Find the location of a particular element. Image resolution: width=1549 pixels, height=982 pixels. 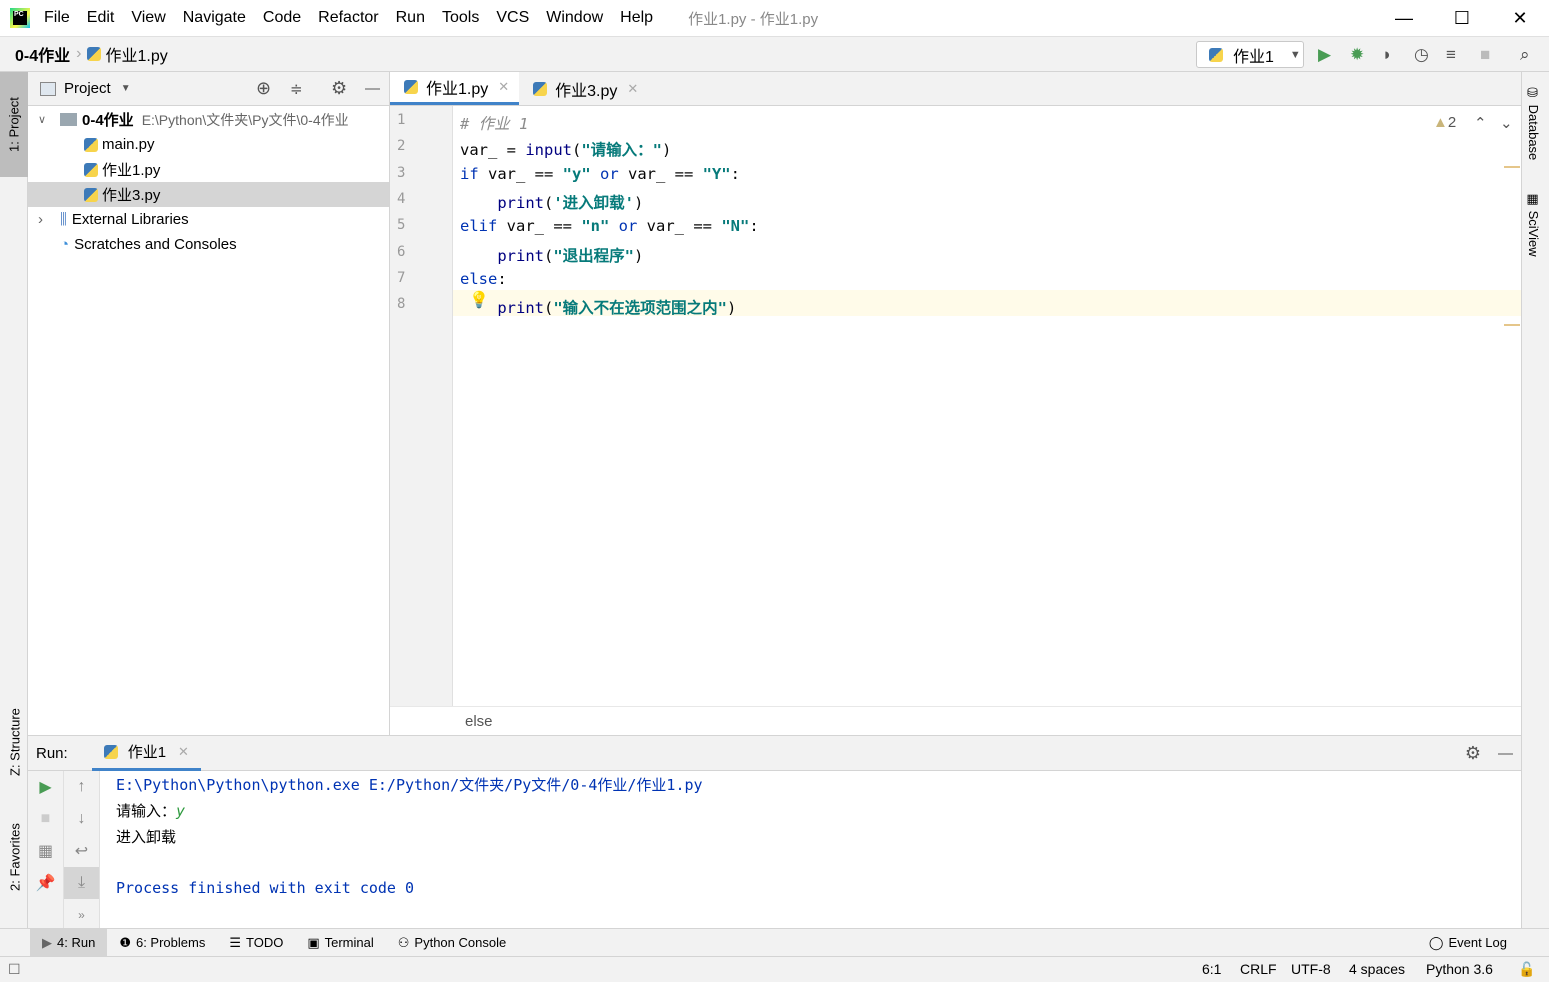

menu-edit: Edit is located at coordinates (101, 18).